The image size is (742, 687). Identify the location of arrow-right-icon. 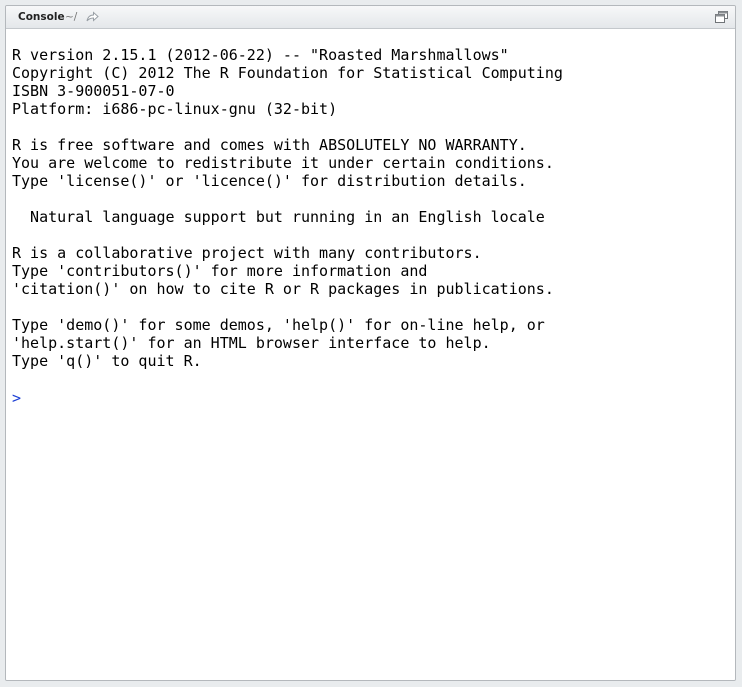
(92, 17).